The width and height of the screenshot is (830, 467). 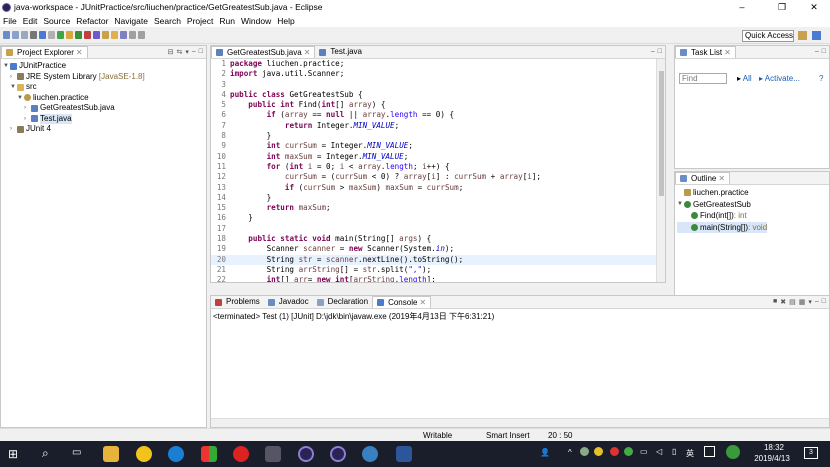 I want to click on all-link: ▸ All, so click(x=744, y=78).